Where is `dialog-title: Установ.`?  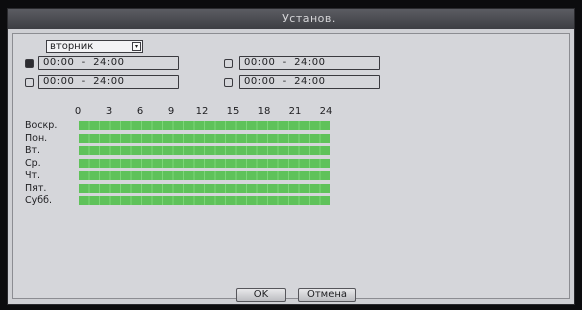 dialog-title: Установ. is located at coordinates (309, 18).